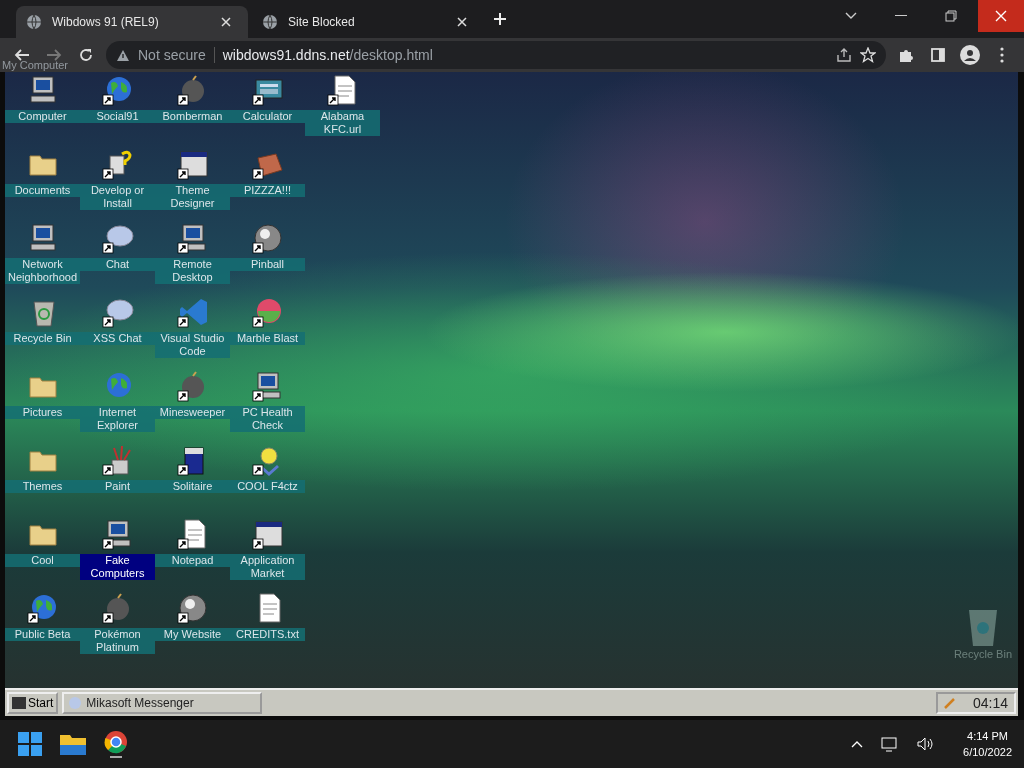 This screenshot has height=768, width=1024. Describe the element at coordinates (342, 123) in the screenshot. I see `desktop-icon-label: Alabama KFC.url` at that location.